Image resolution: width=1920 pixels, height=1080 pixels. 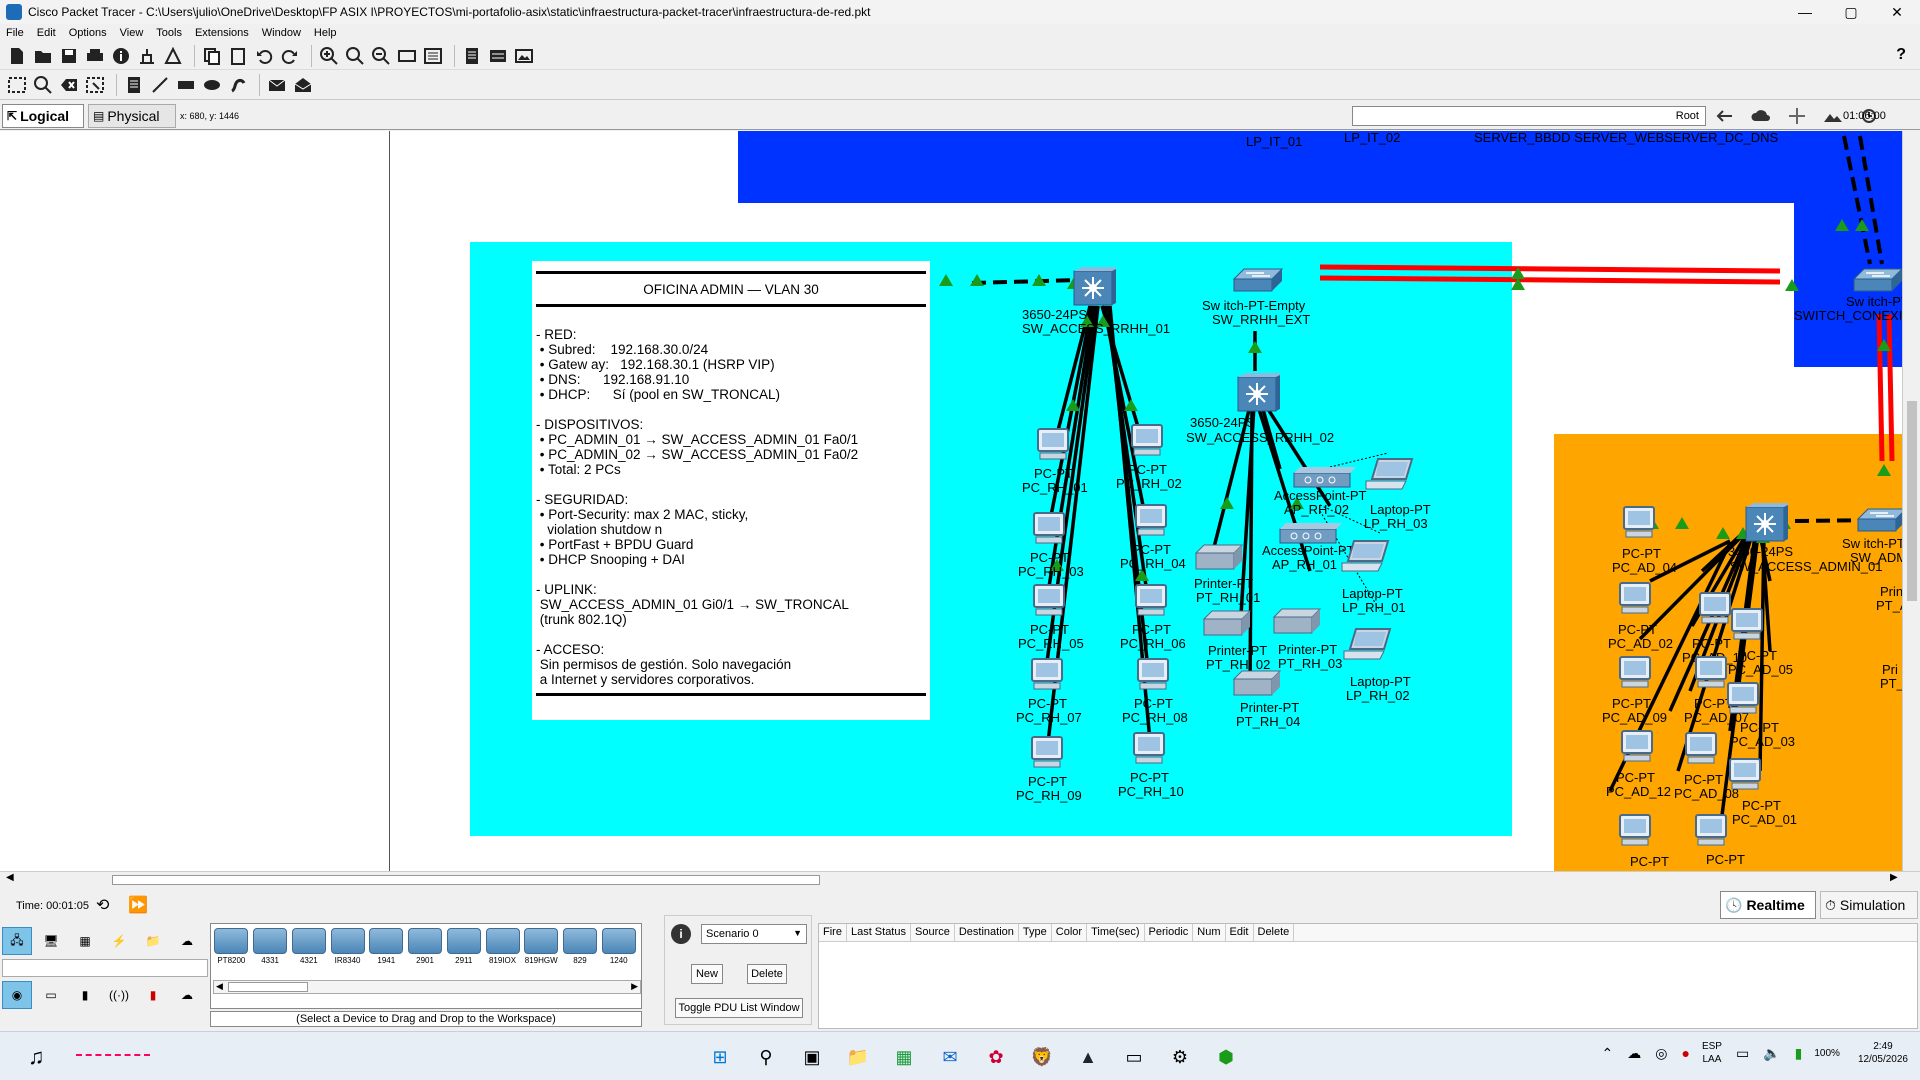 I want to click on power-cycle-icon: ⟲, so click(x=102, y=905).